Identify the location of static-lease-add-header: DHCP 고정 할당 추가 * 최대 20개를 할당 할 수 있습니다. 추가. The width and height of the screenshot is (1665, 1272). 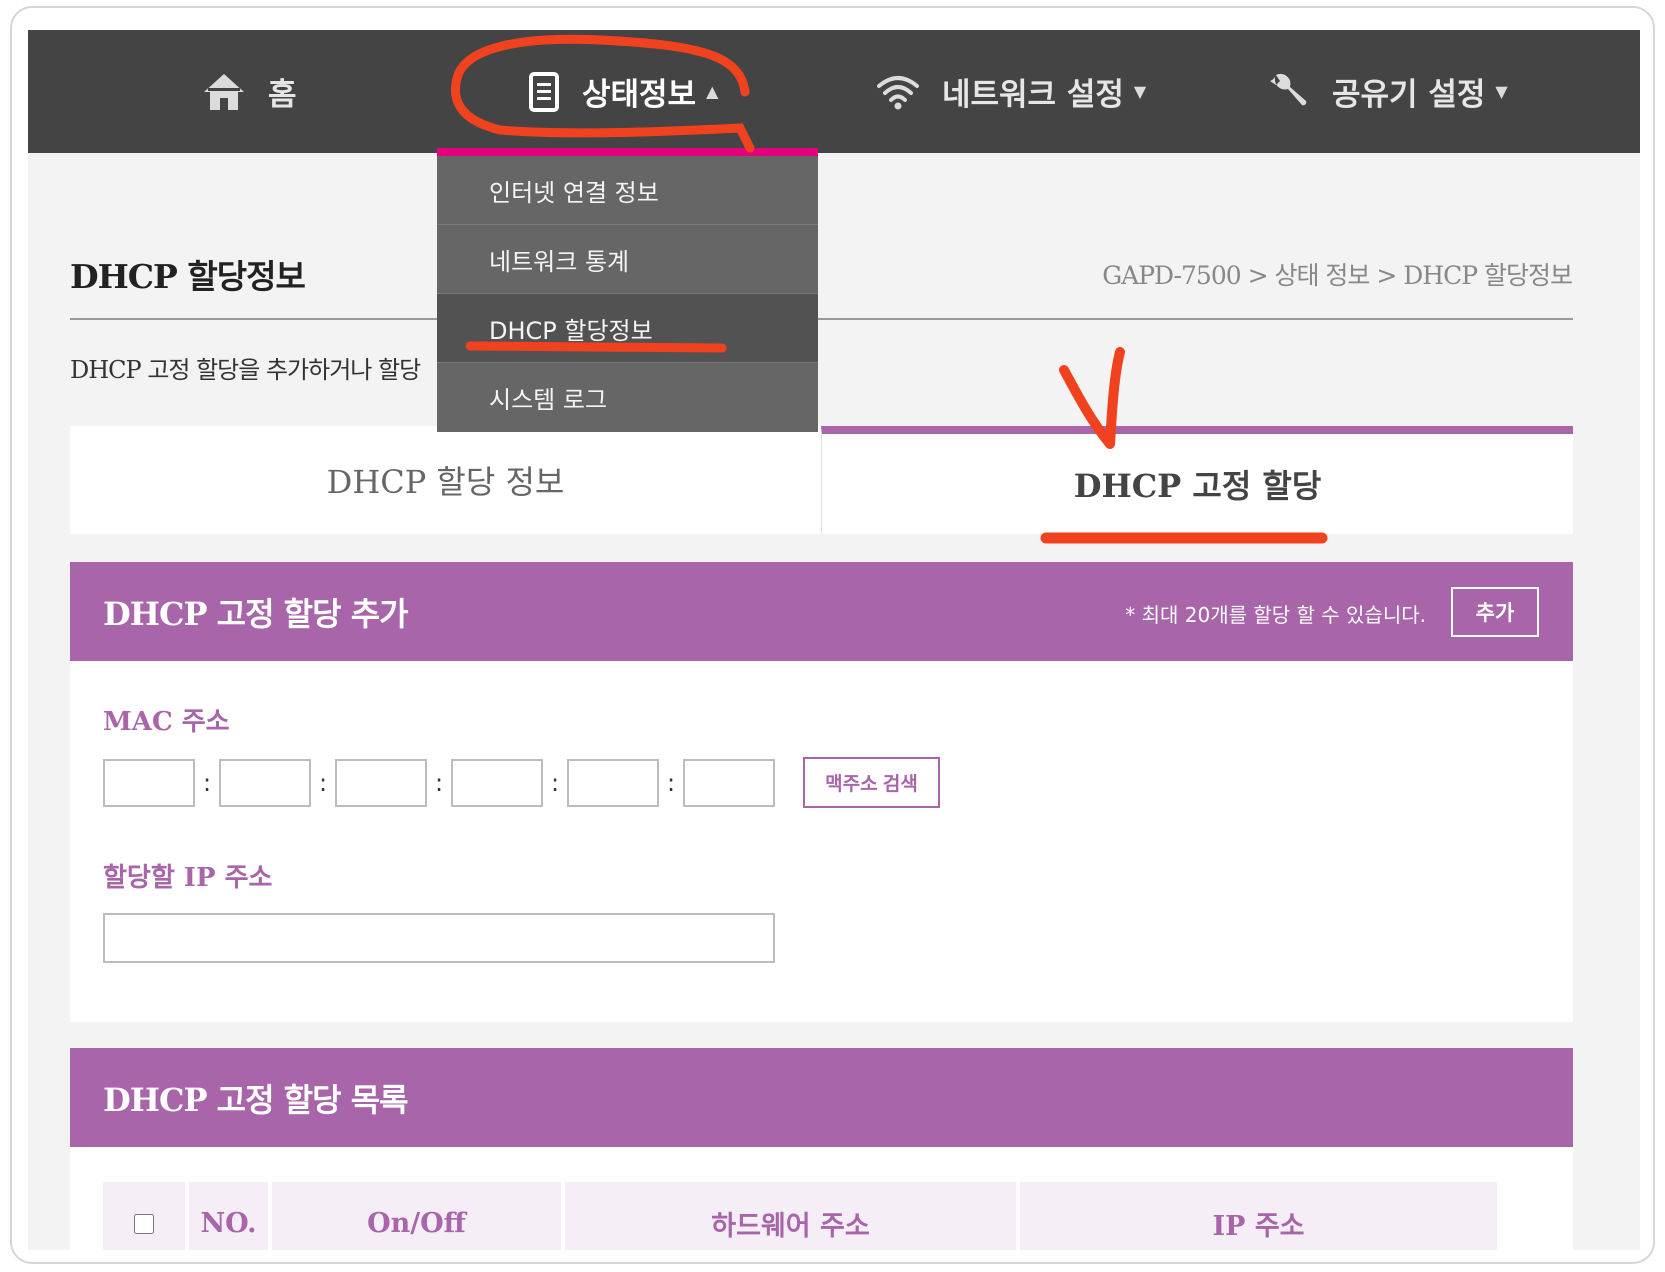
(821, 611).